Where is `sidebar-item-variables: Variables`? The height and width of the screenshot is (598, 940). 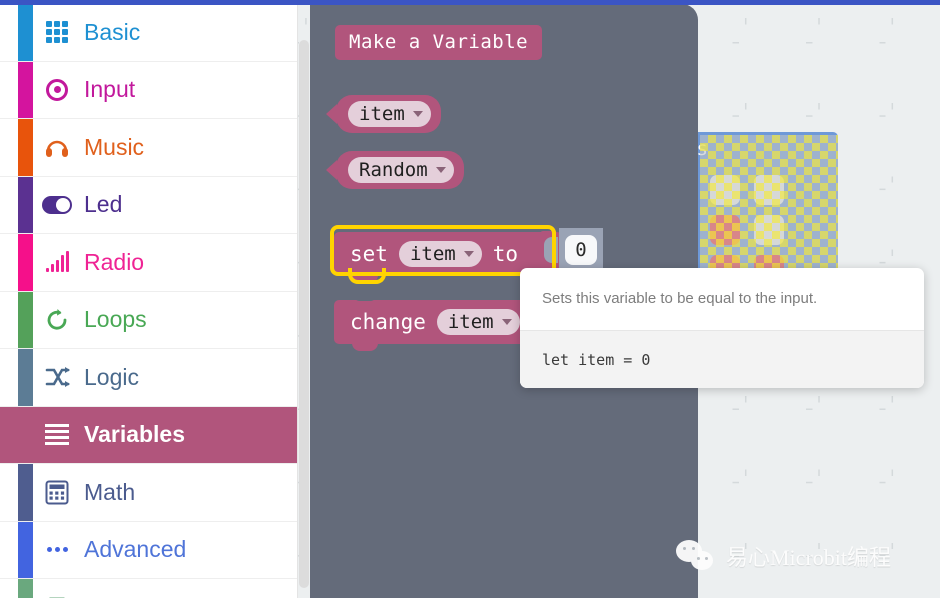 sidebar-item-variables: Variables is located at coordinates (148, 435).